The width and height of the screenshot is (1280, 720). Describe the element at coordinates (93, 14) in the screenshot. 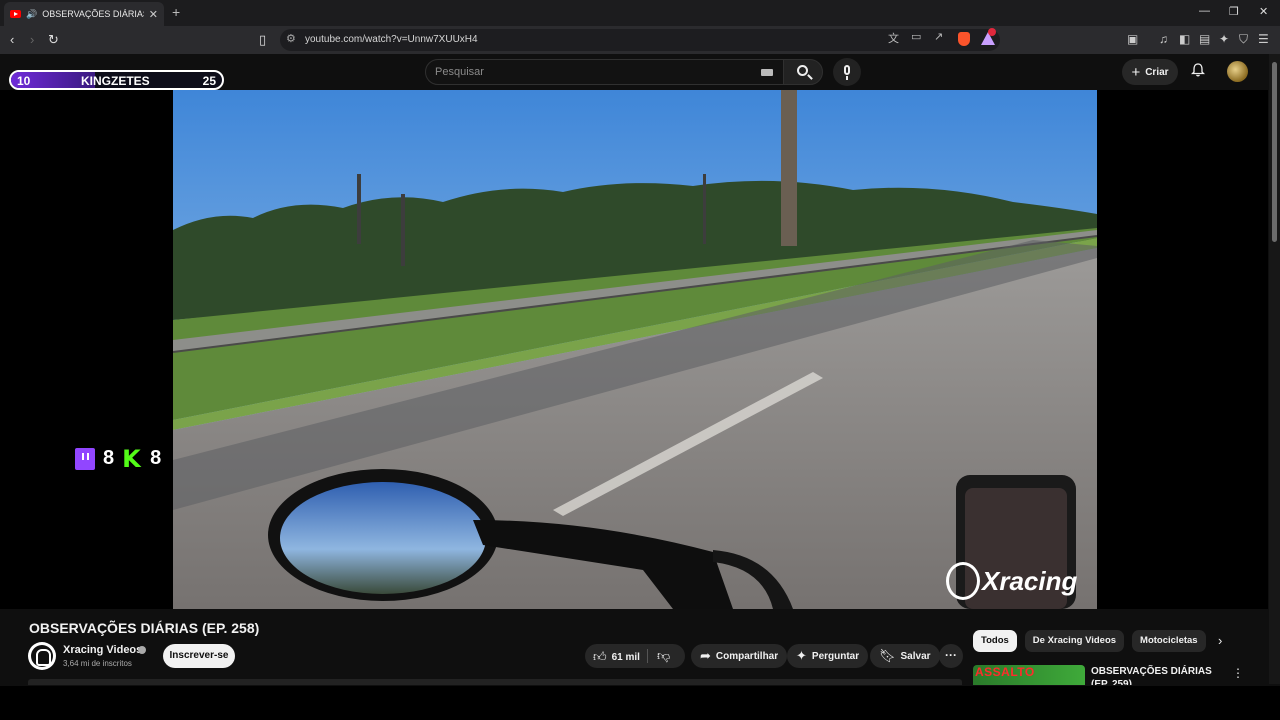

I see `tab-title: OBSERVAÇÕES DIÁRIAS (EP. 258)` at that location.